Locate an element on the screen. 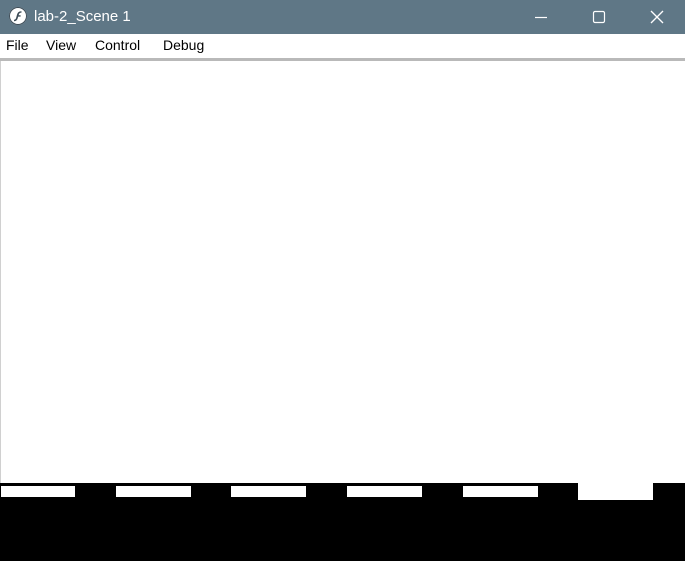  menu-debug: Debug is located at coordinates (183, 45).